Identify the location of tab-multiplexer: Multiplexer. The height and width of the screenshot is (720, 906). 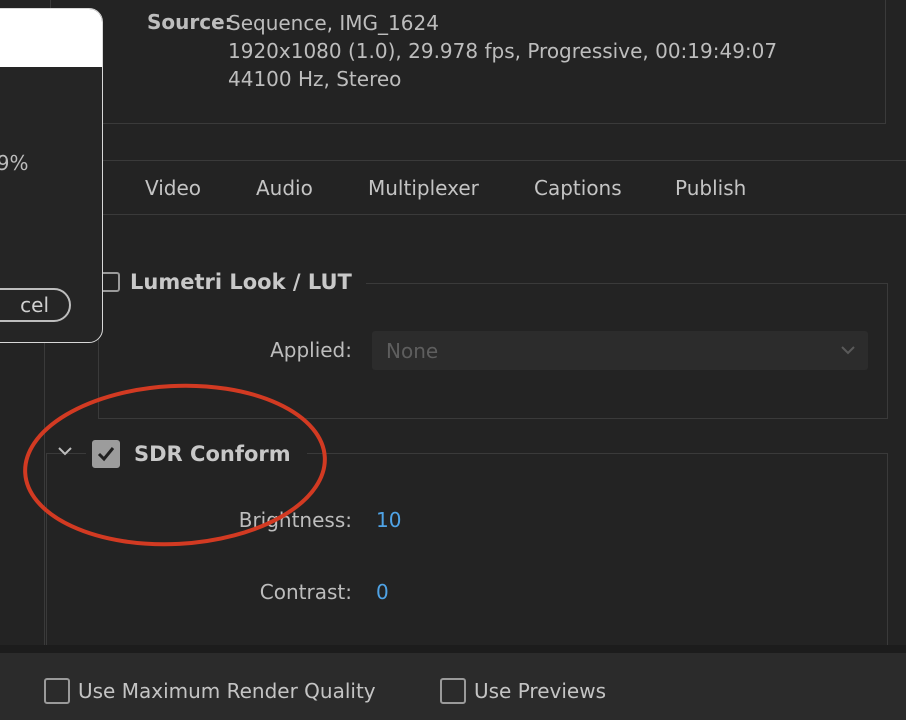
(423, 188).